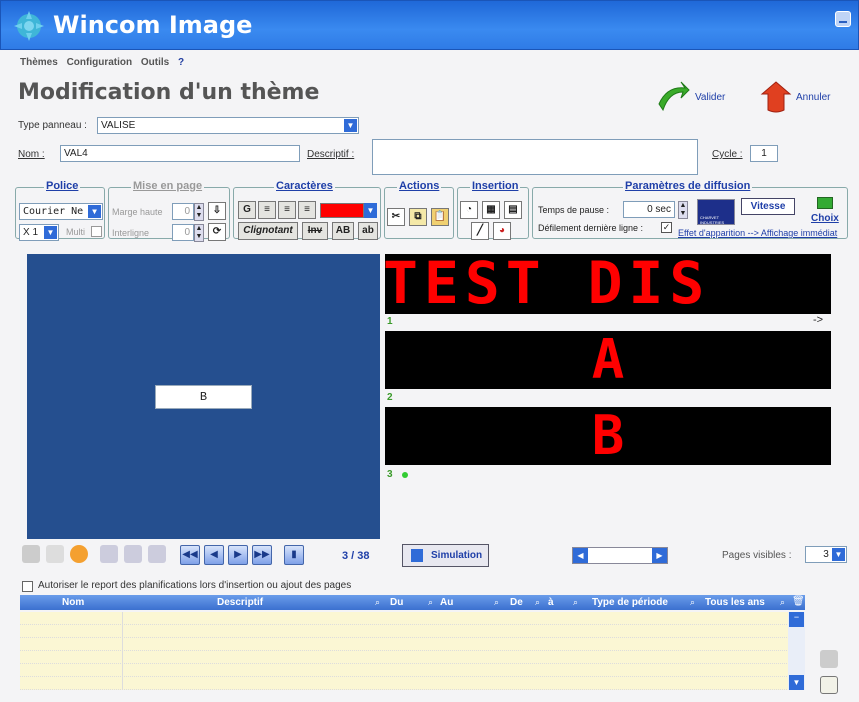 This screenshot has width=859, height=702. I want to click on multi-checkbox, so click(96, 231).